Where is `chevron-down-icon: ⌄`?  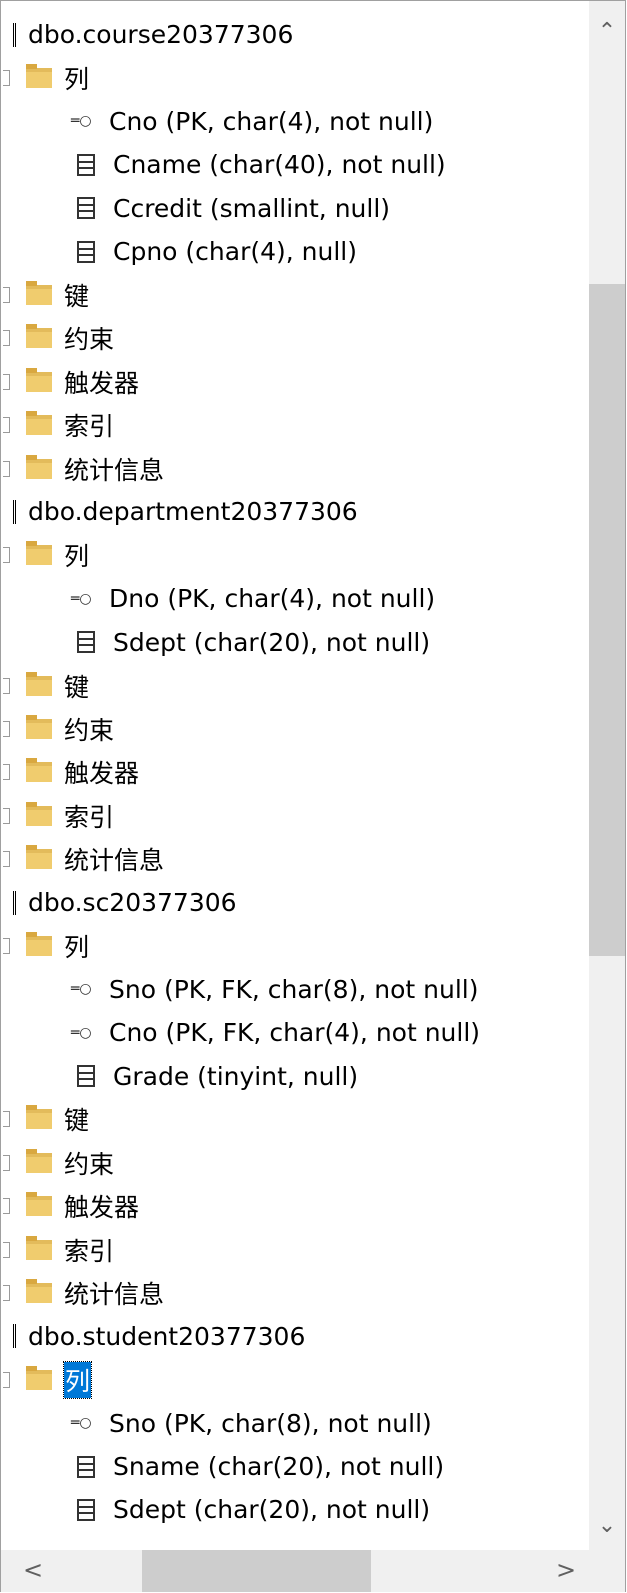
chevron-down-icon: ⌄ is located at coordinates (607, 1525).